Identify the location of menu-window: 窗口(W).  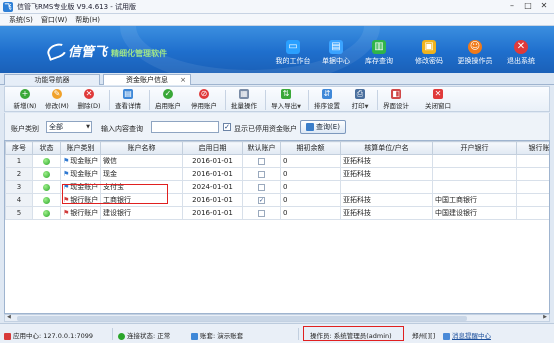
(54, 20).